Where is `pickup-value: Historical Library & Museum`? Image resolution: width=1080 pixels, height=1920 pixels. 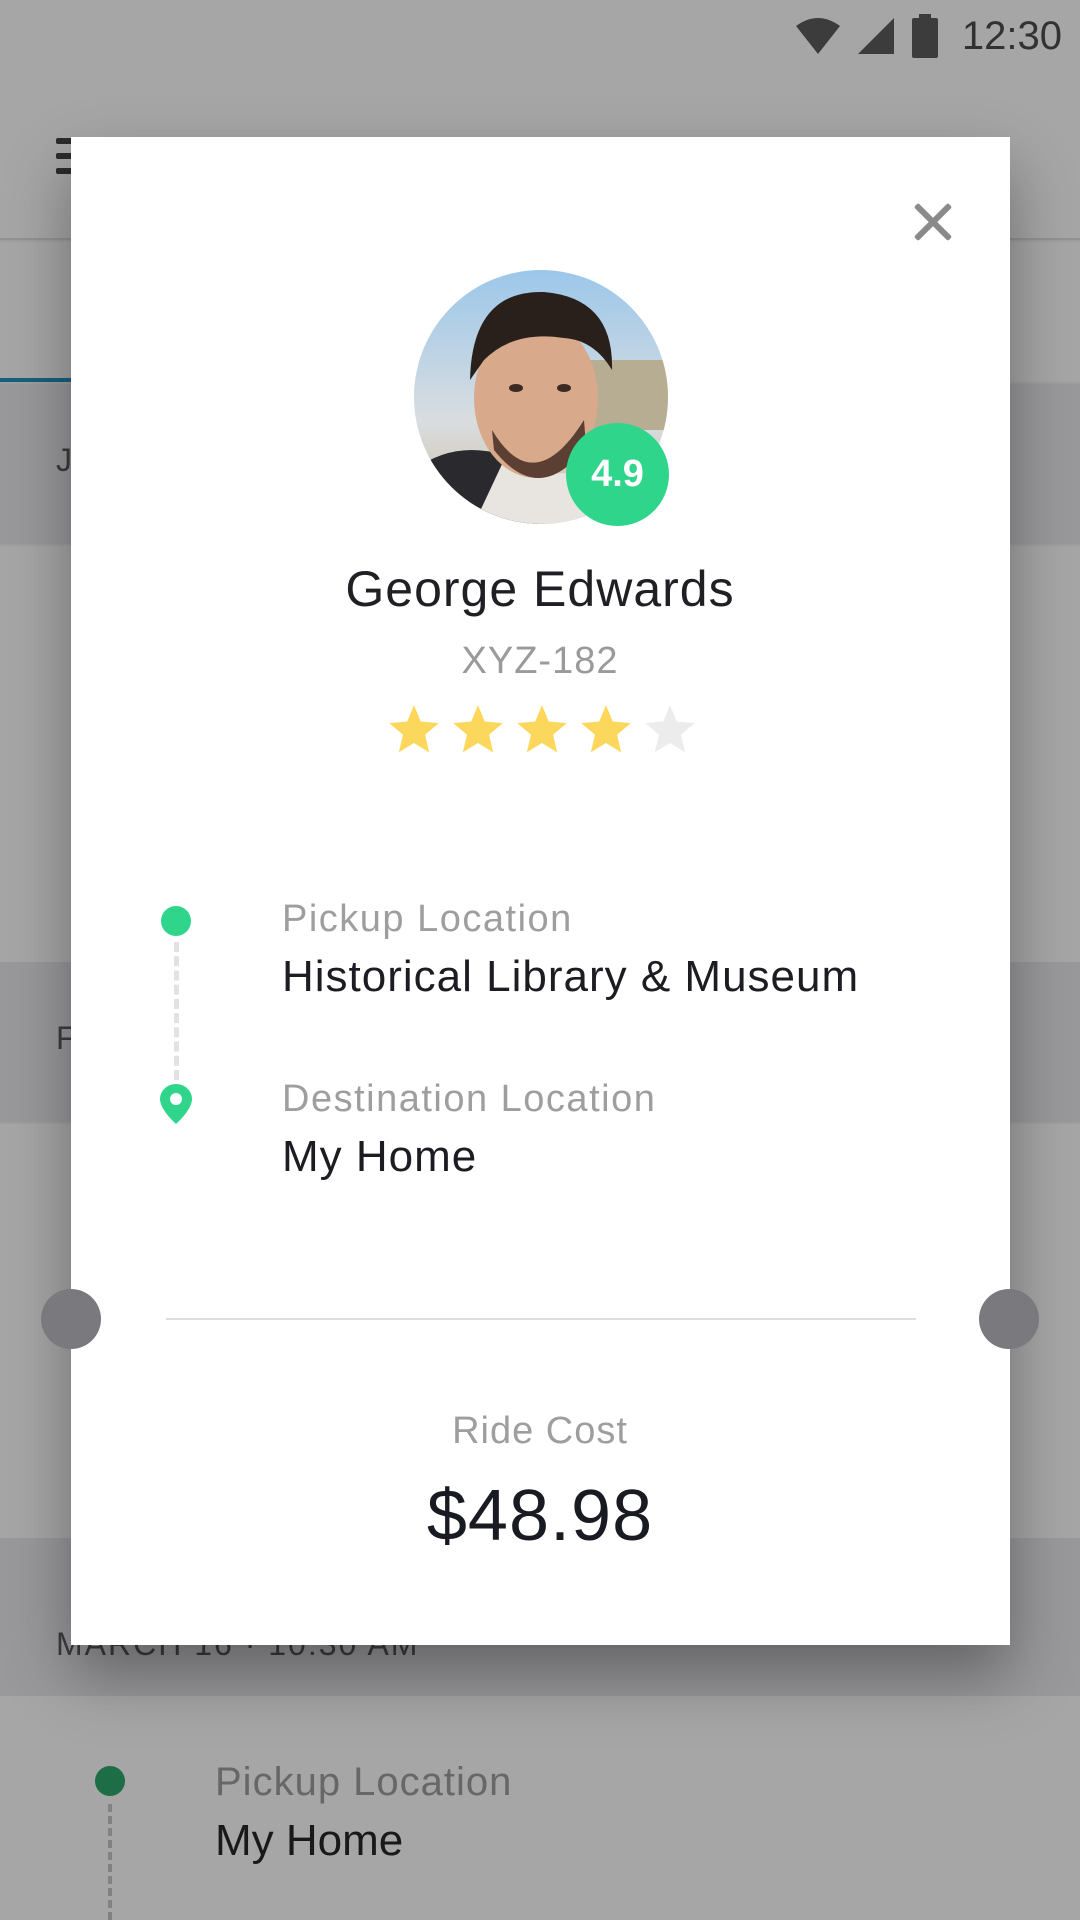 pickup-value: Historical Library & Museum is located at coordinates (571, 976).